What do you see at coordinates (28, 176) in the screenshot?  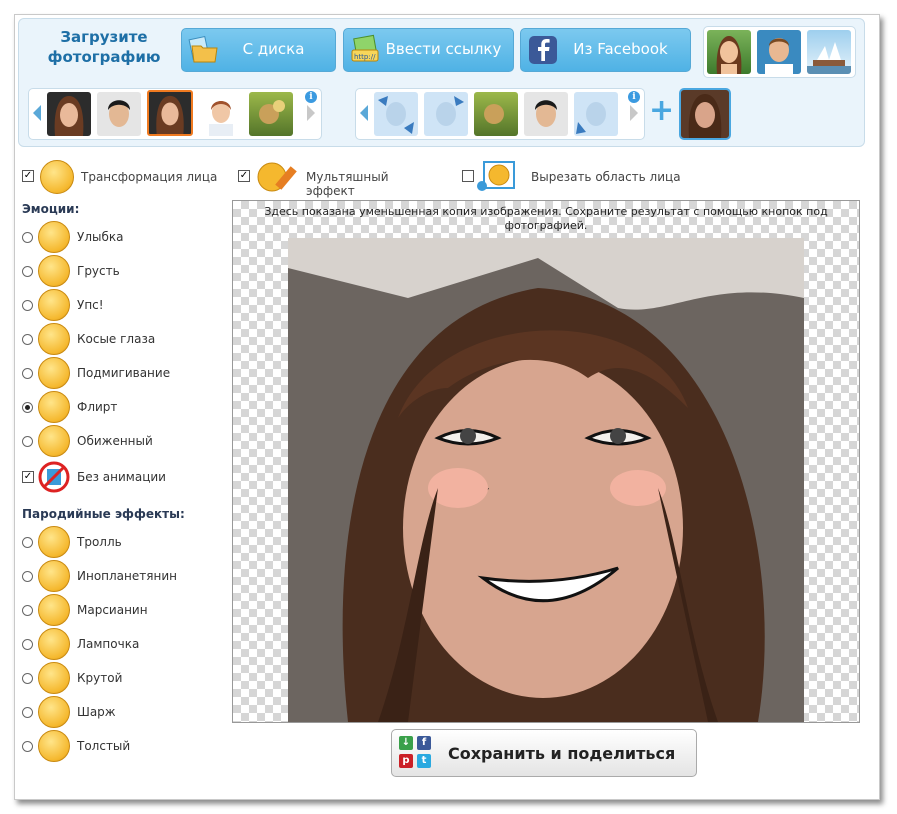 I see `face-transform-checkbox: ✓` at bounding box center [28, 176].